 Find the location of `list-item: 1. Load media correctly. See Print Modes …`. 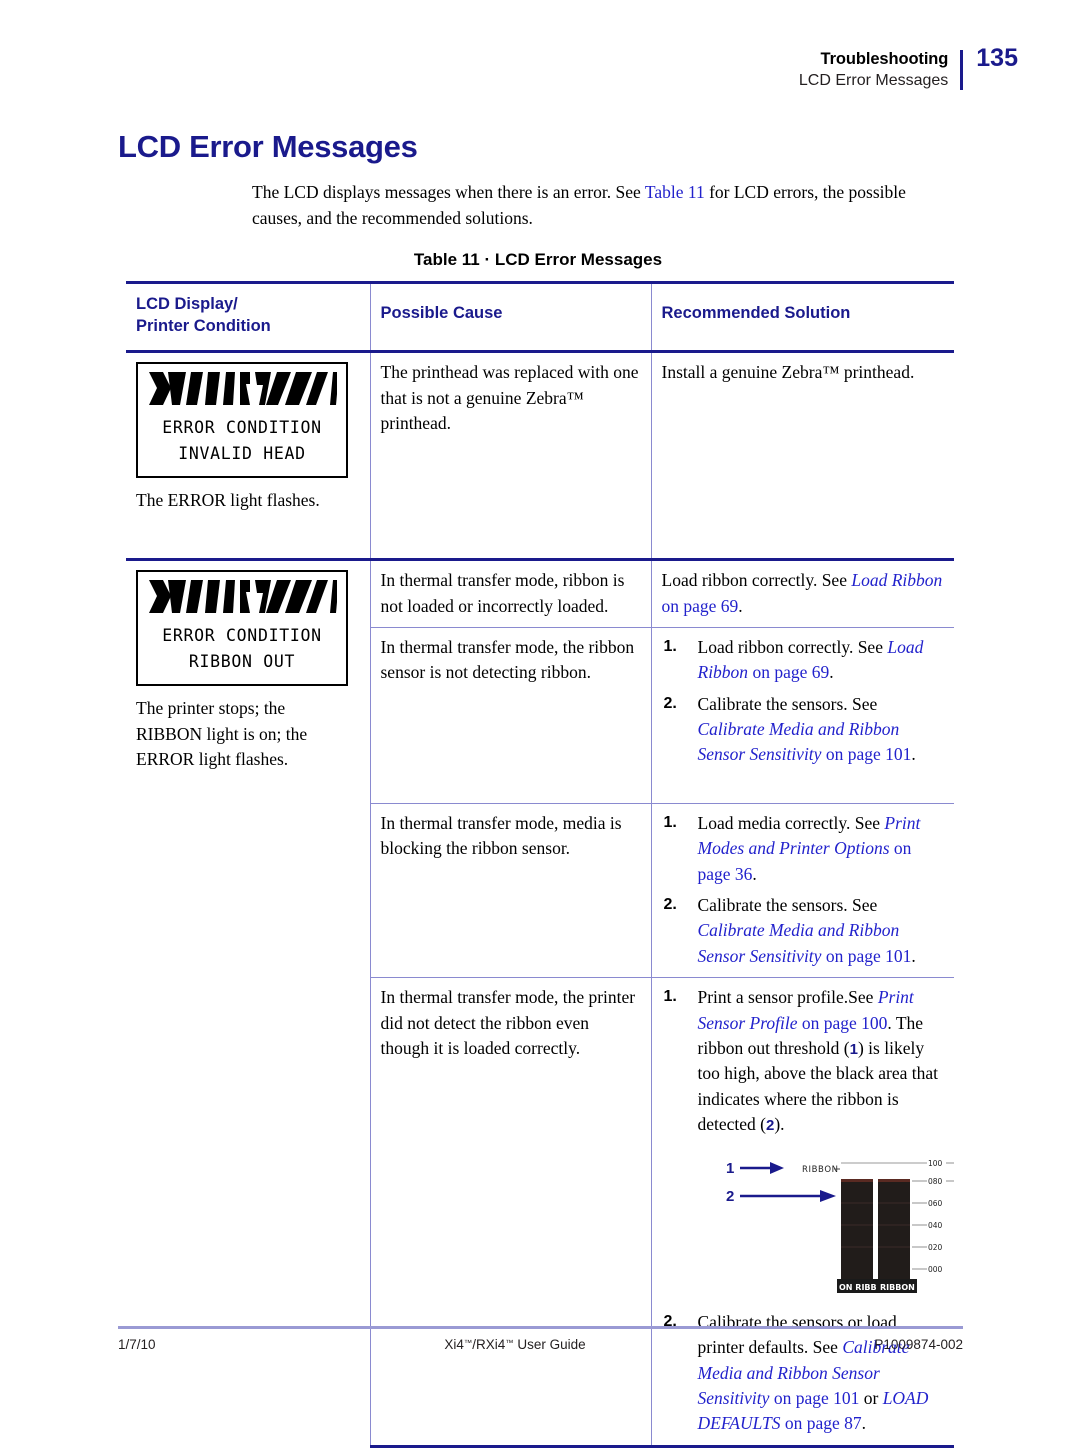

list-item: 1. Load media correctly. See Print Modes … is located at coordinates (803, 849).